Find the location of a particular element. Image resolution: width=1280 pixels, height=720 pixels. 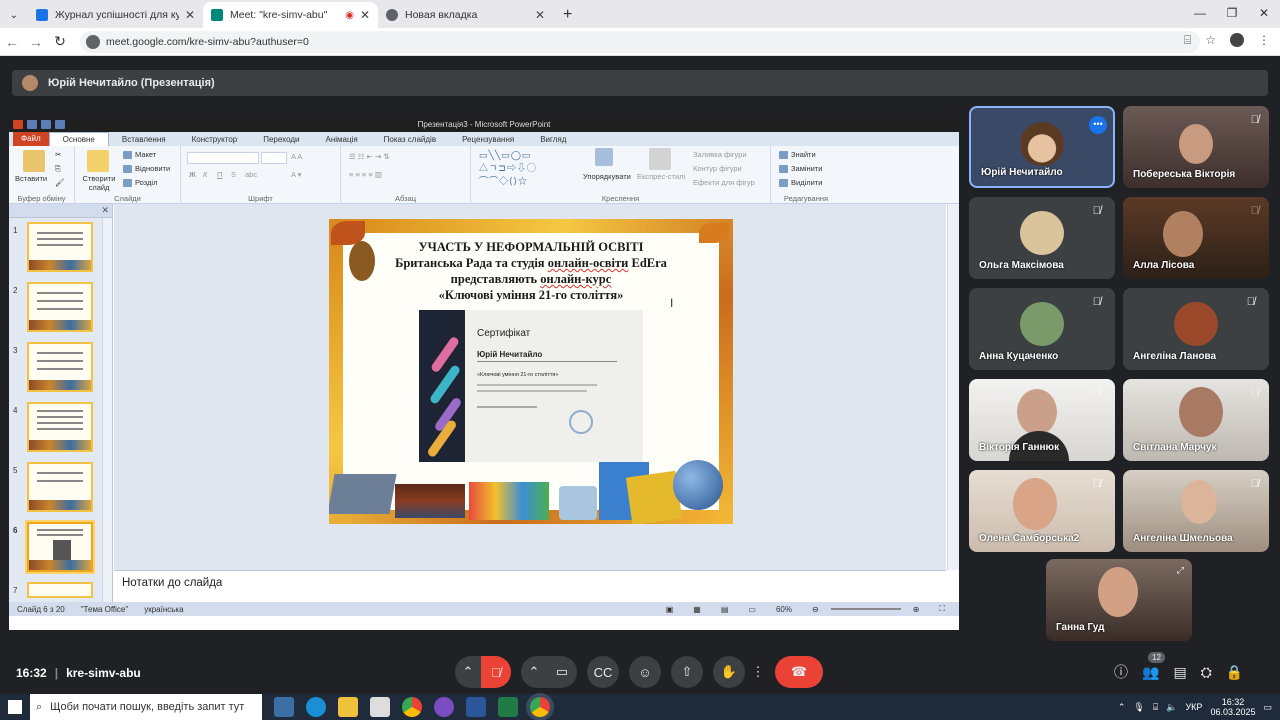

zoom-slider is located at coordinates (865, 609).